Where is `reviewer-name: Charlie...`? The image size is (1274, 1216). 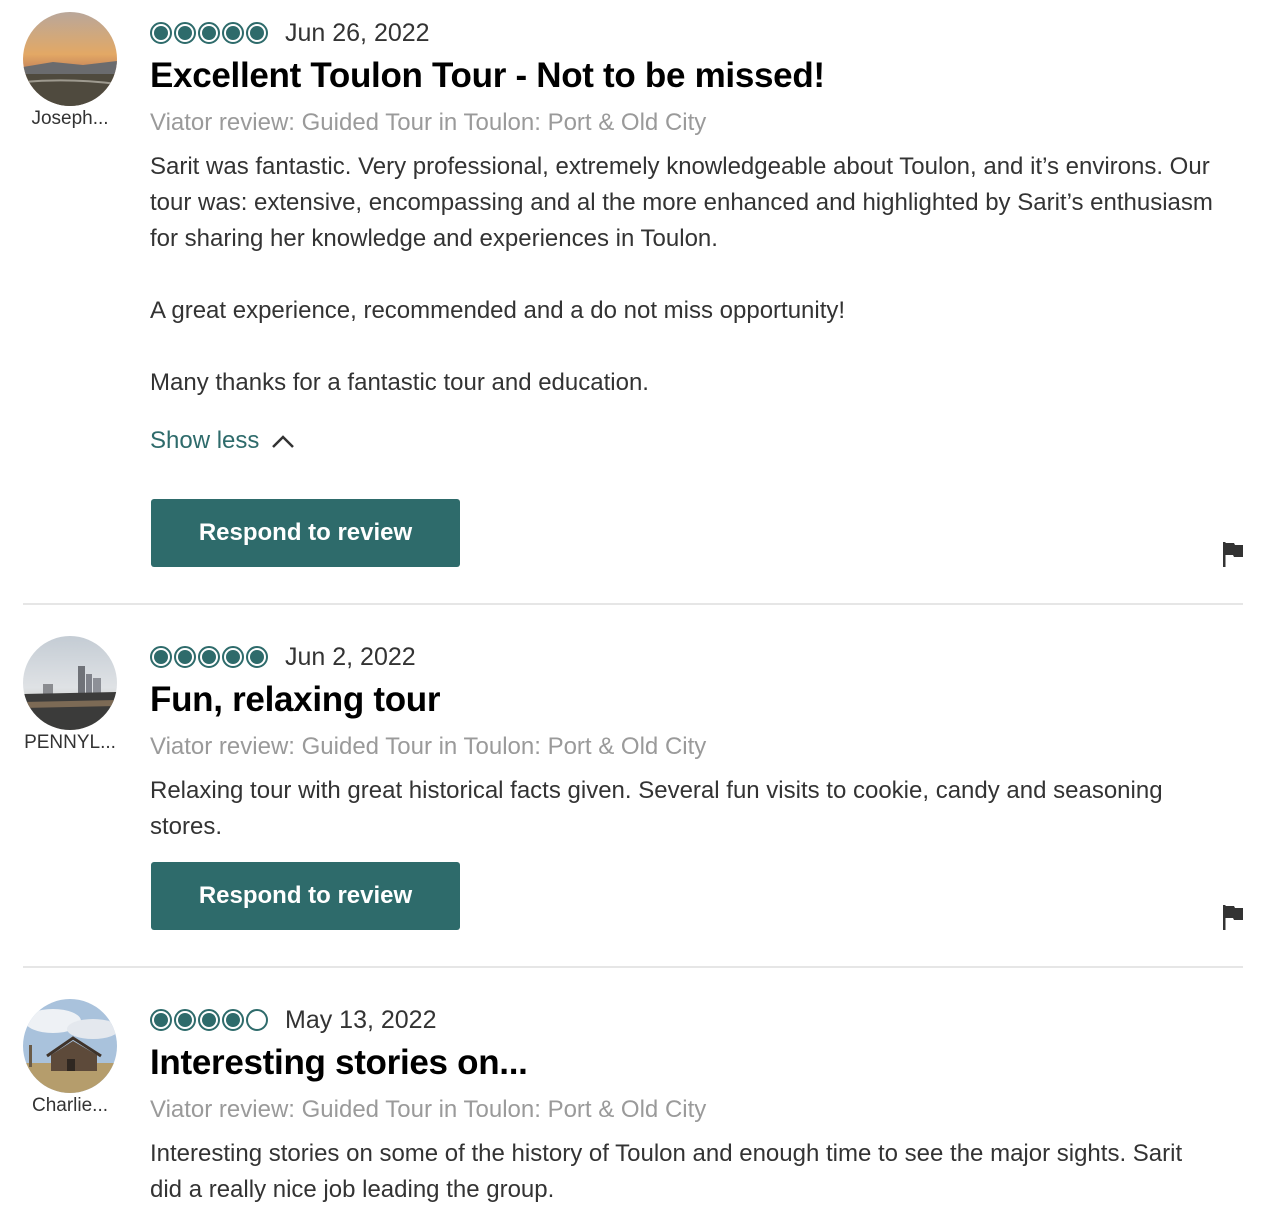 reviewer-name: Charlie... is located at coordinates (70, 1106).